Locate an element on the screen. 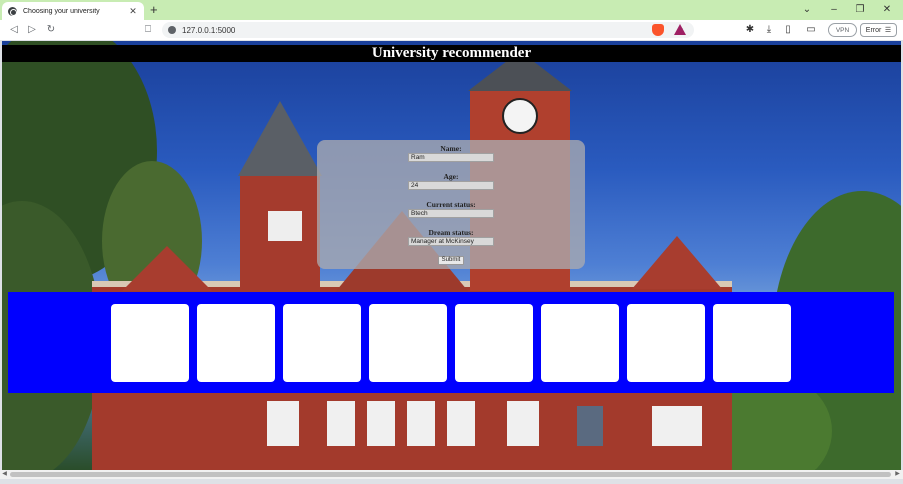 Image resolution: width=903 pixels, height=484 pixels. new-tab-button: + is located at coordinates (154, 10).